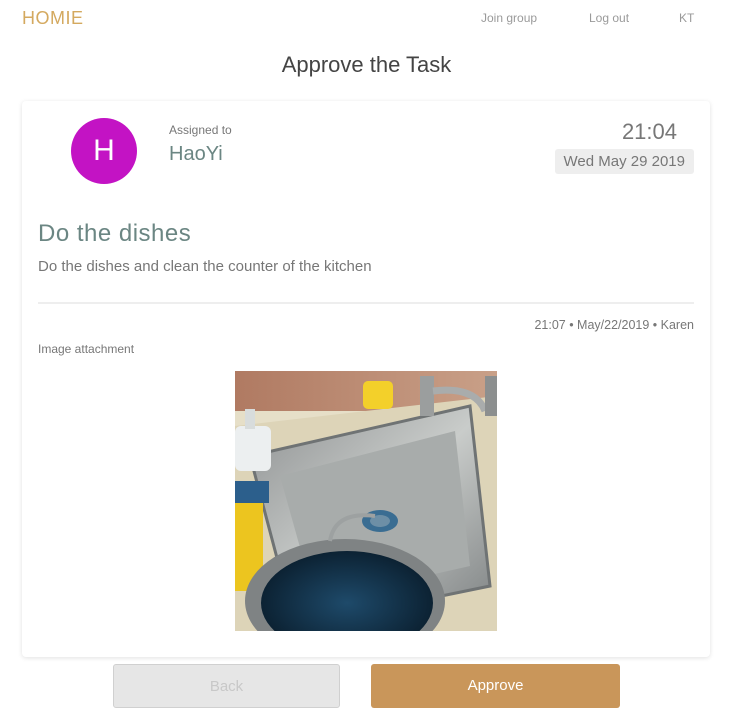 The height and width of the screenshot is (718, 733). Describe the element at coordinates (226, 686) in the screenshot. I see `back-button: Back` at that location.